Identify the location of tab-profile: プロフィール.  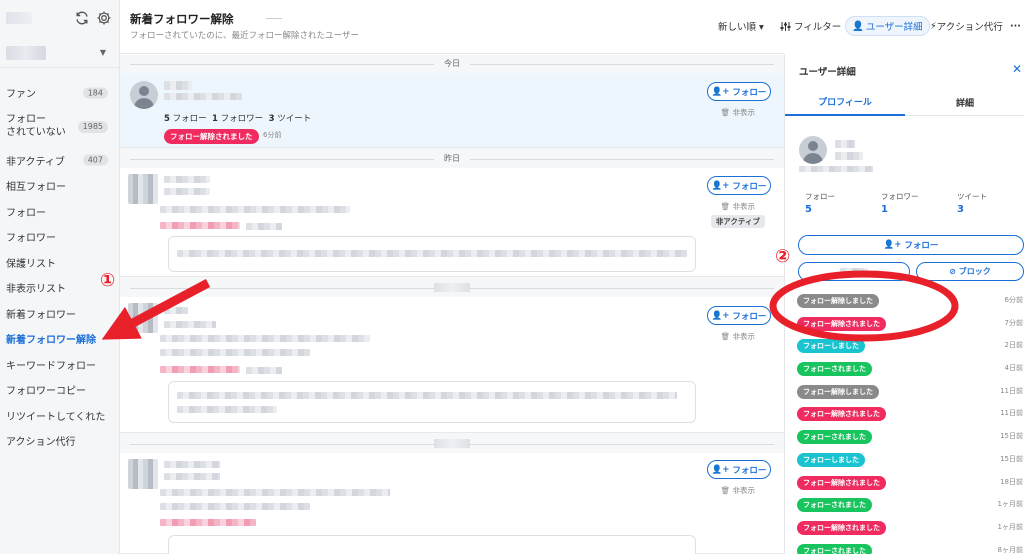
(845, 102).